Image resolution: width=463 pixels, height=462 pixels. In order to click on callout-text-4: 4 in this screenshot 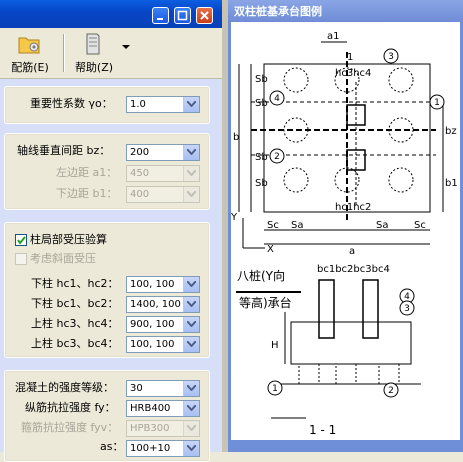, I will do `click(277, 99)`.